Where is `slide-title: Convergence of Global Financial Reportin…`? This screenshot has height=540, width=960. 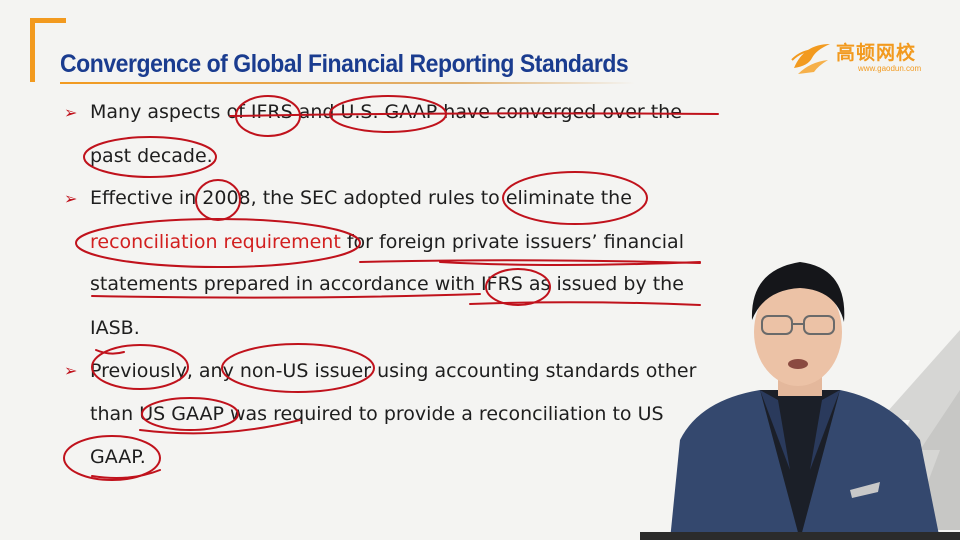 slide-title: Convergence of Global Financial Reportin… is located at coordinates (344, 64).